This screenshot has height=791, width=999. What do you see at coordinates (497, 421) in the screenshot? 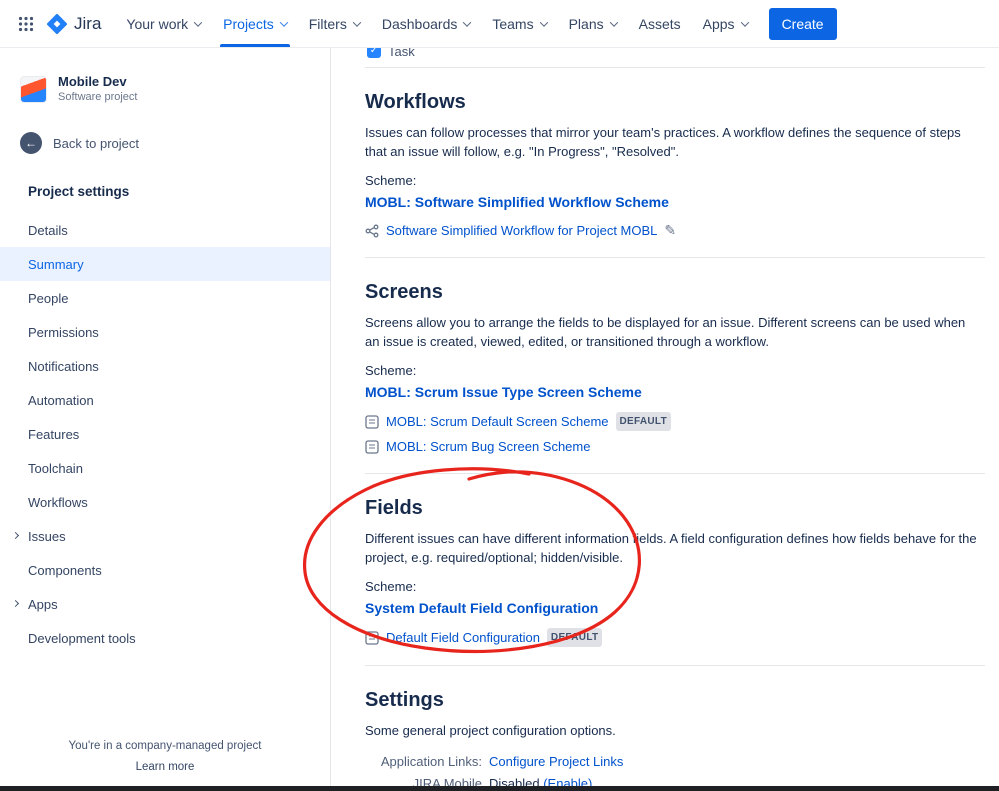
I see `screen-scheme-item-link: MOBL: Scrum Default Screen Scheme` at bounding box center [497, 421].